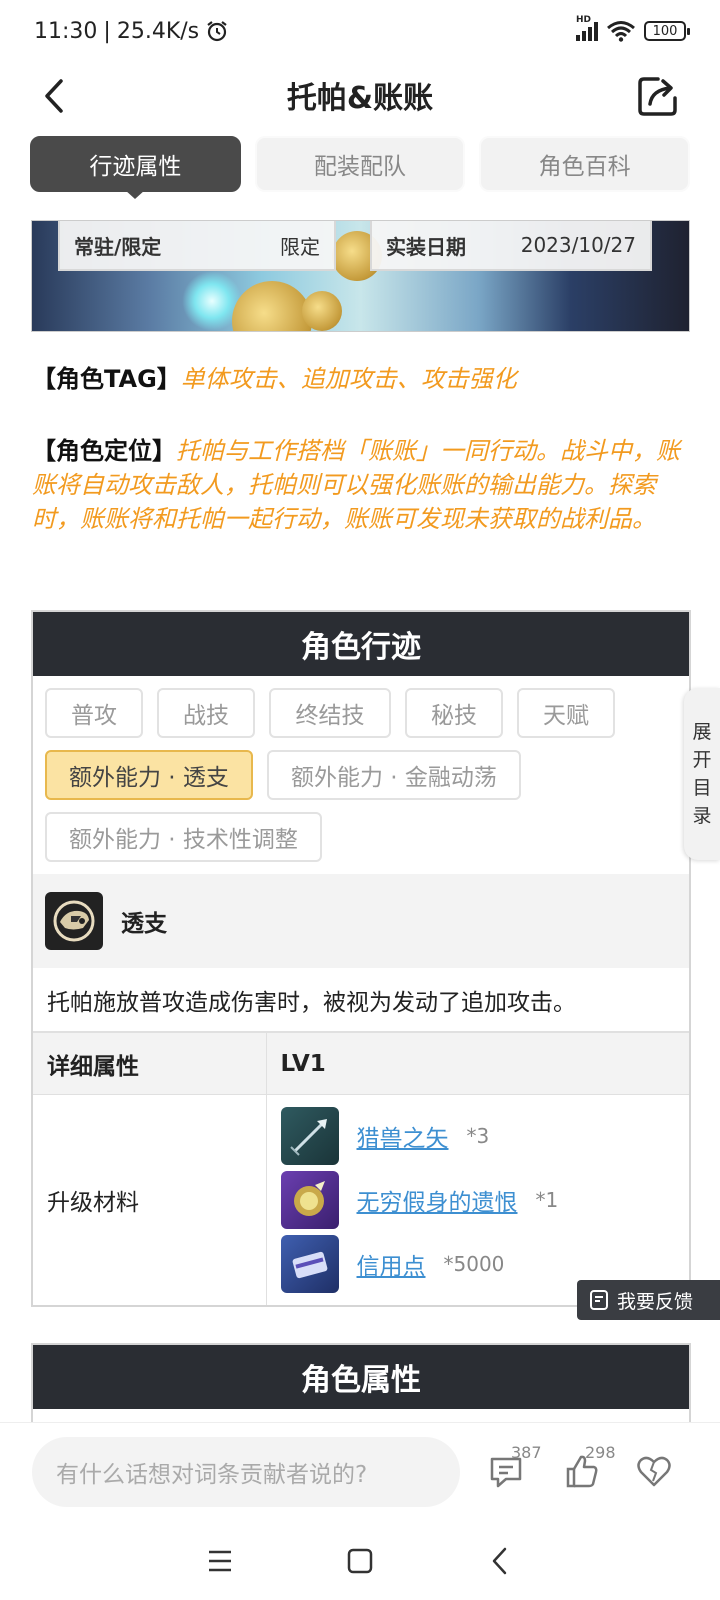 This screenshot has width=720, height=1600. Describe the element at coordinates (360, 31) in the screenshot. I see `status-bar: 11:30 | 25.4K/s HD 100` at that location.